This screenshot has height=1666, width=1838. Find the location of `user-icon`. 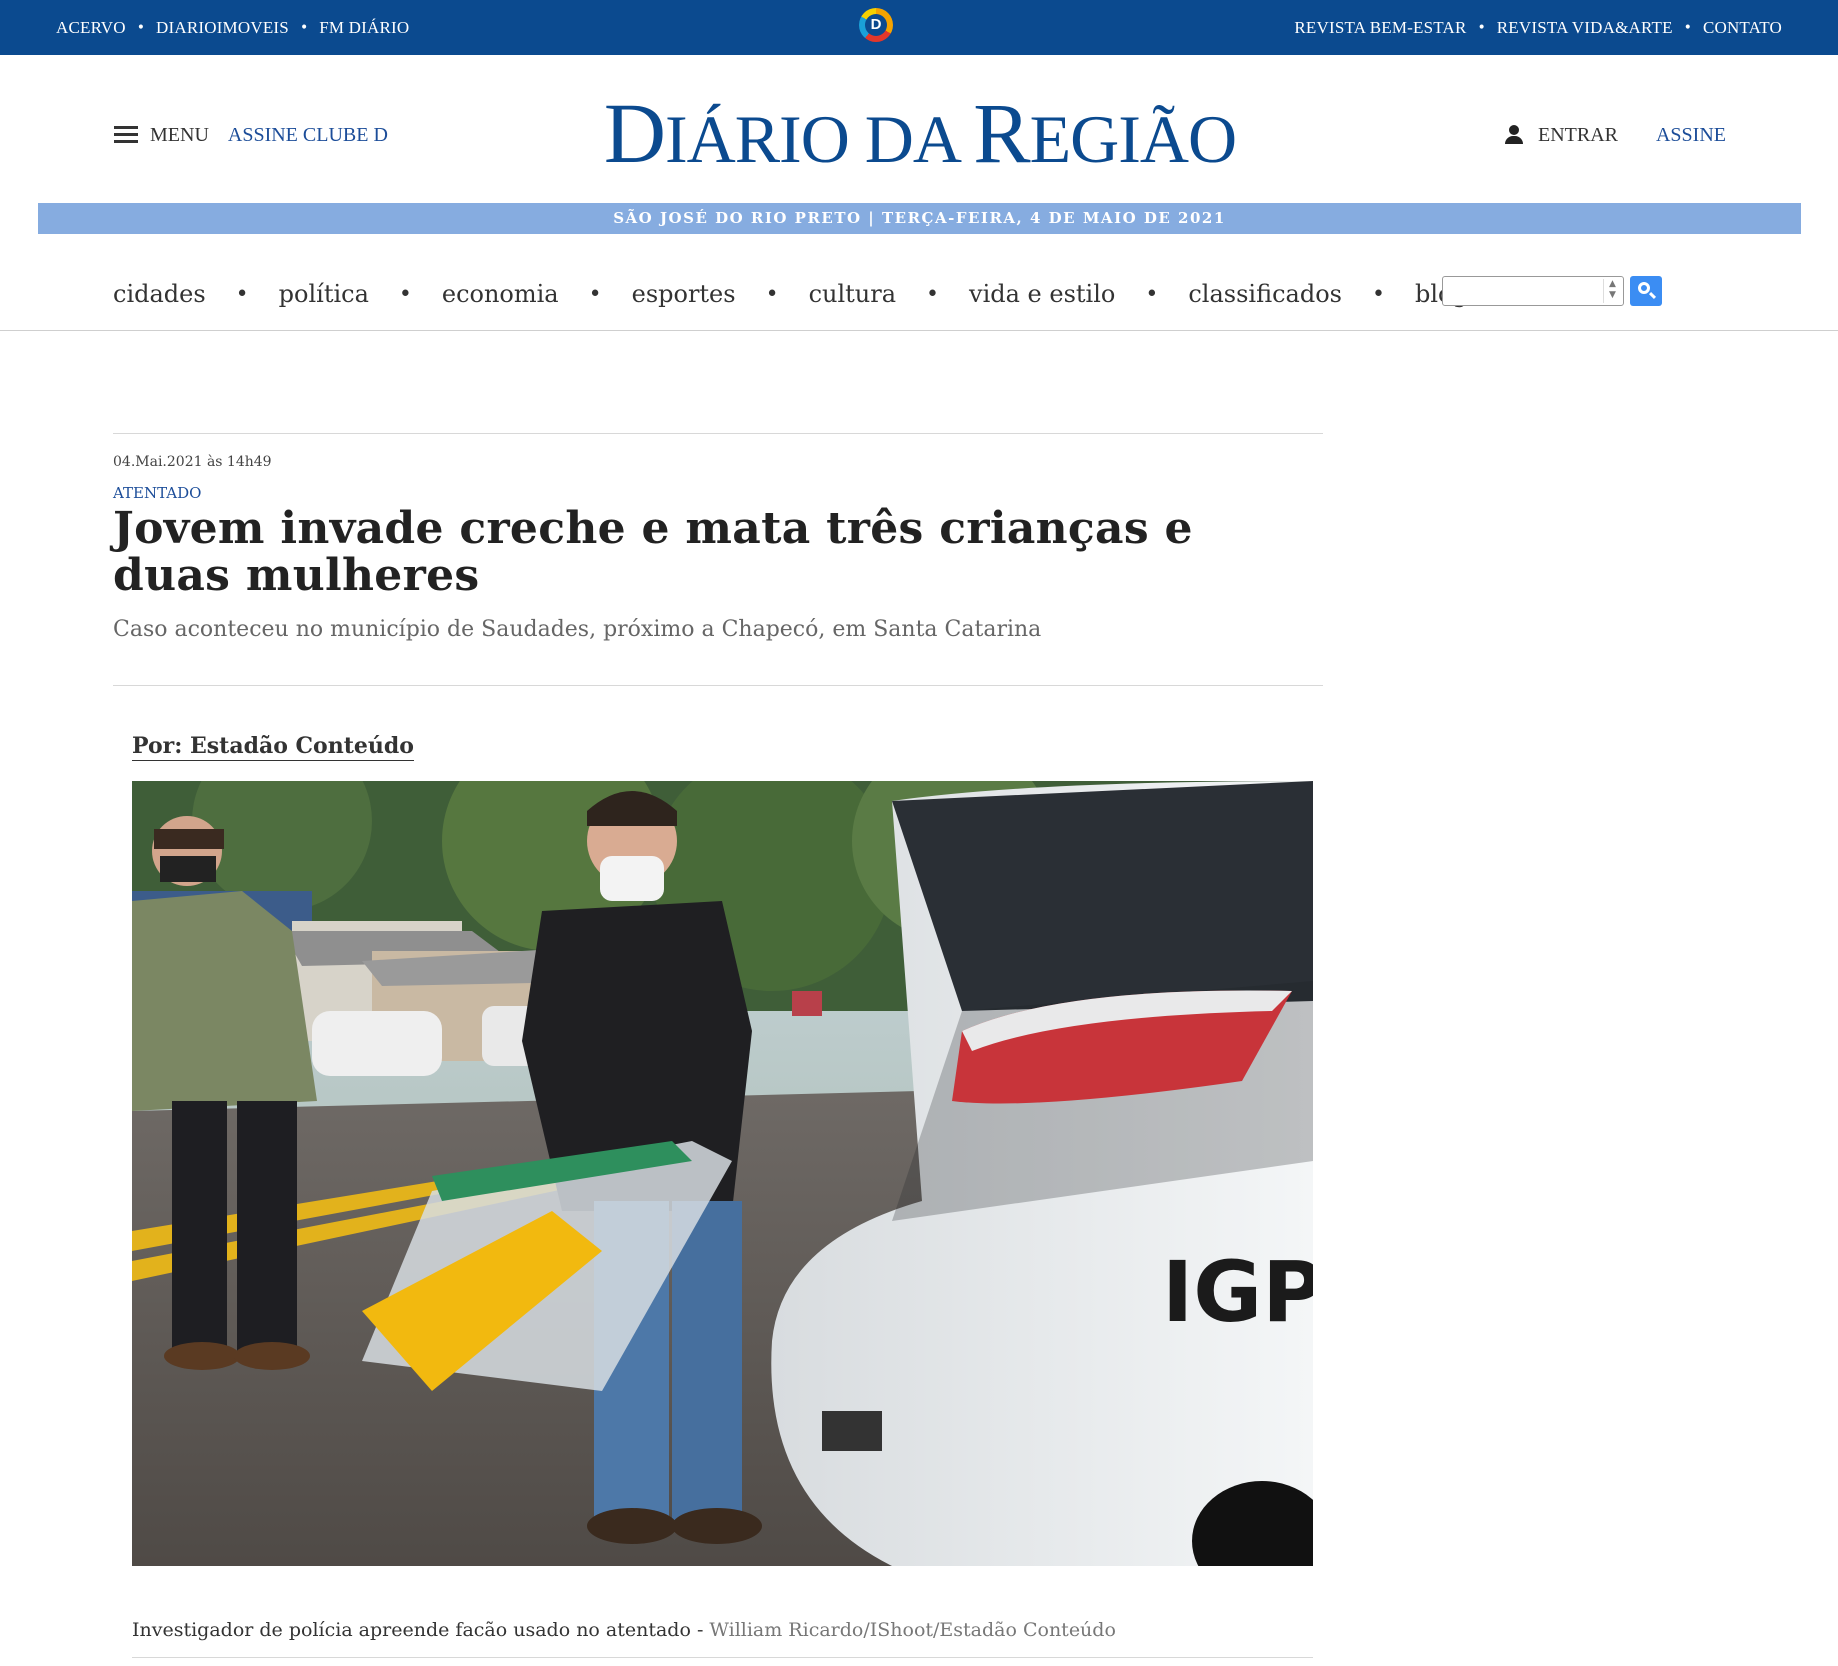

user-icon is located at coordinates (1514, 135).